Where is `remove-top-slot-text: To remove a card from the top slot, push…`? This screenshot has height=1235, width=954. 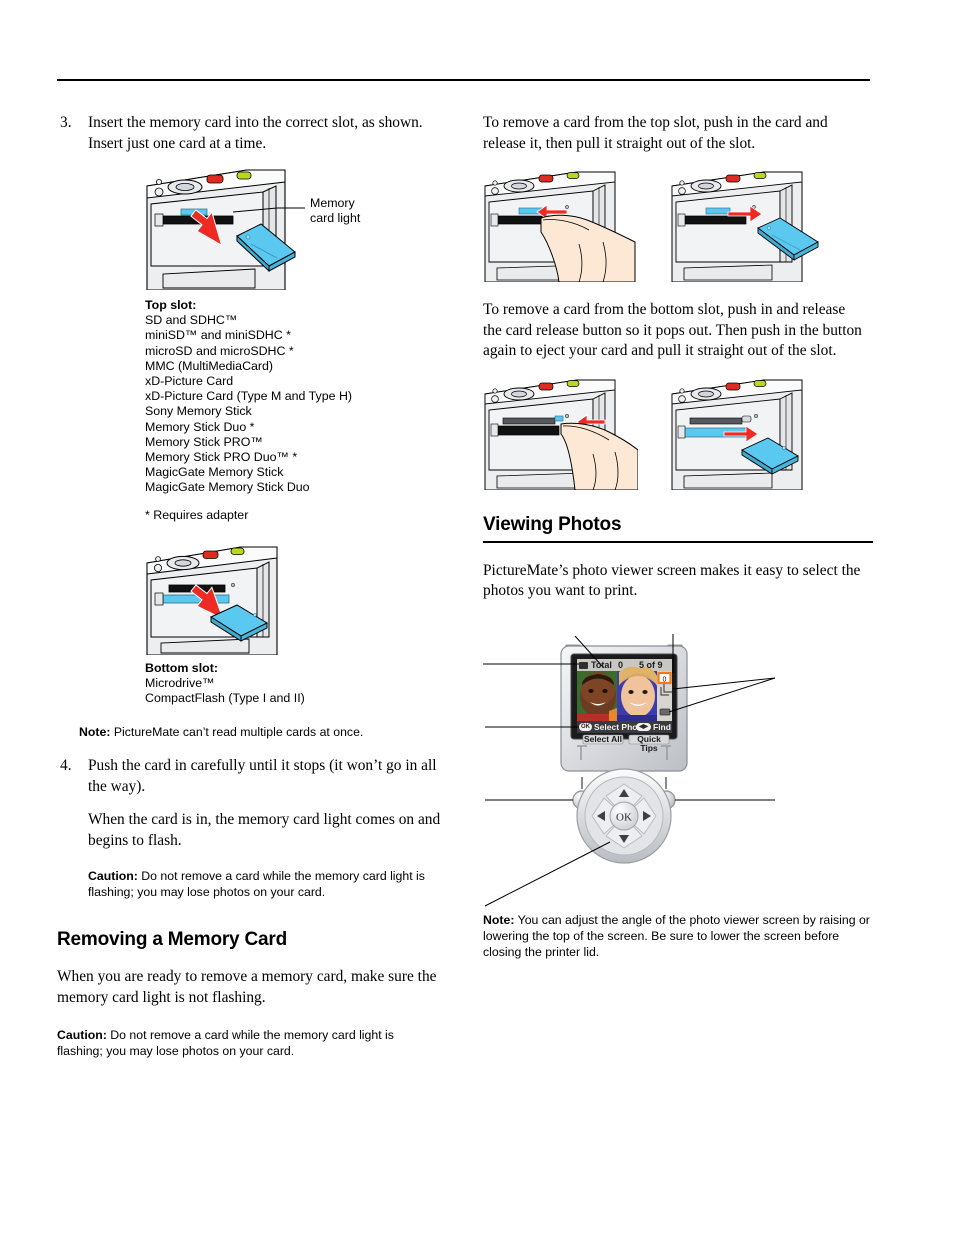
remove-top-slot-text: To remove a card from the top slot, push… is located at coordinates (655, 133).